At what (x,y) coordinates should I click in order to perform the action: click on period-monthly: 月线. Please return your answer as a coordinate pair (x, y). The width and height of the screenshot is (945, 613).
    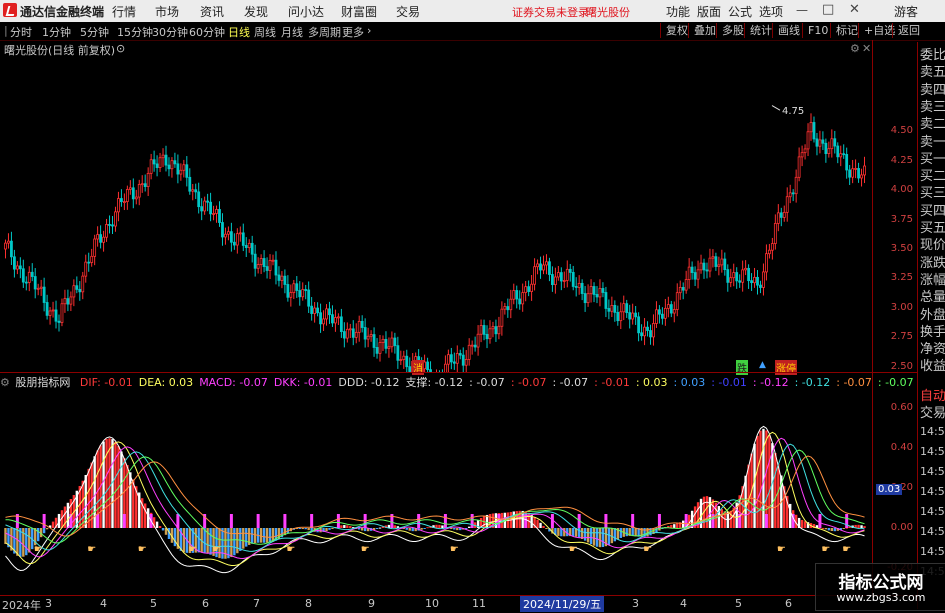
    Looking at the image, I should click on (292, 32).